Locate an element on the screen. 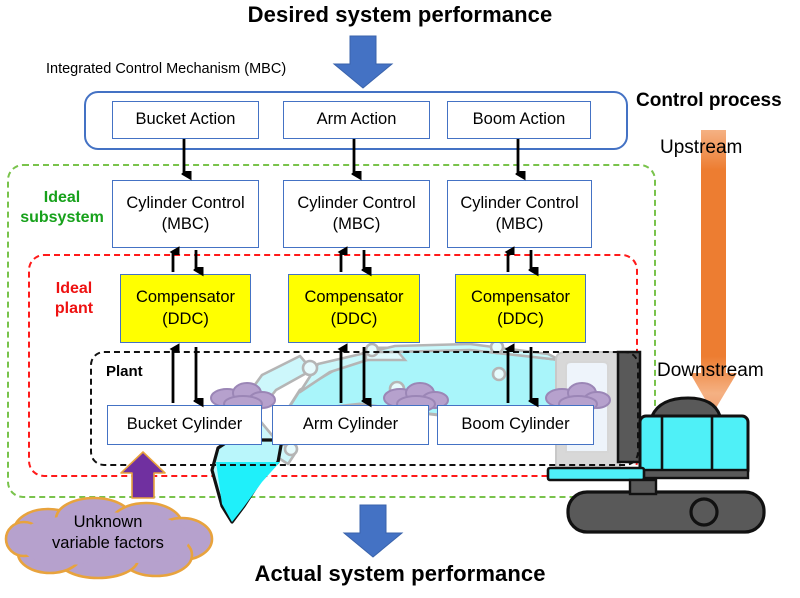  upstream-label: Upstream is located at coordinates (701, 147).